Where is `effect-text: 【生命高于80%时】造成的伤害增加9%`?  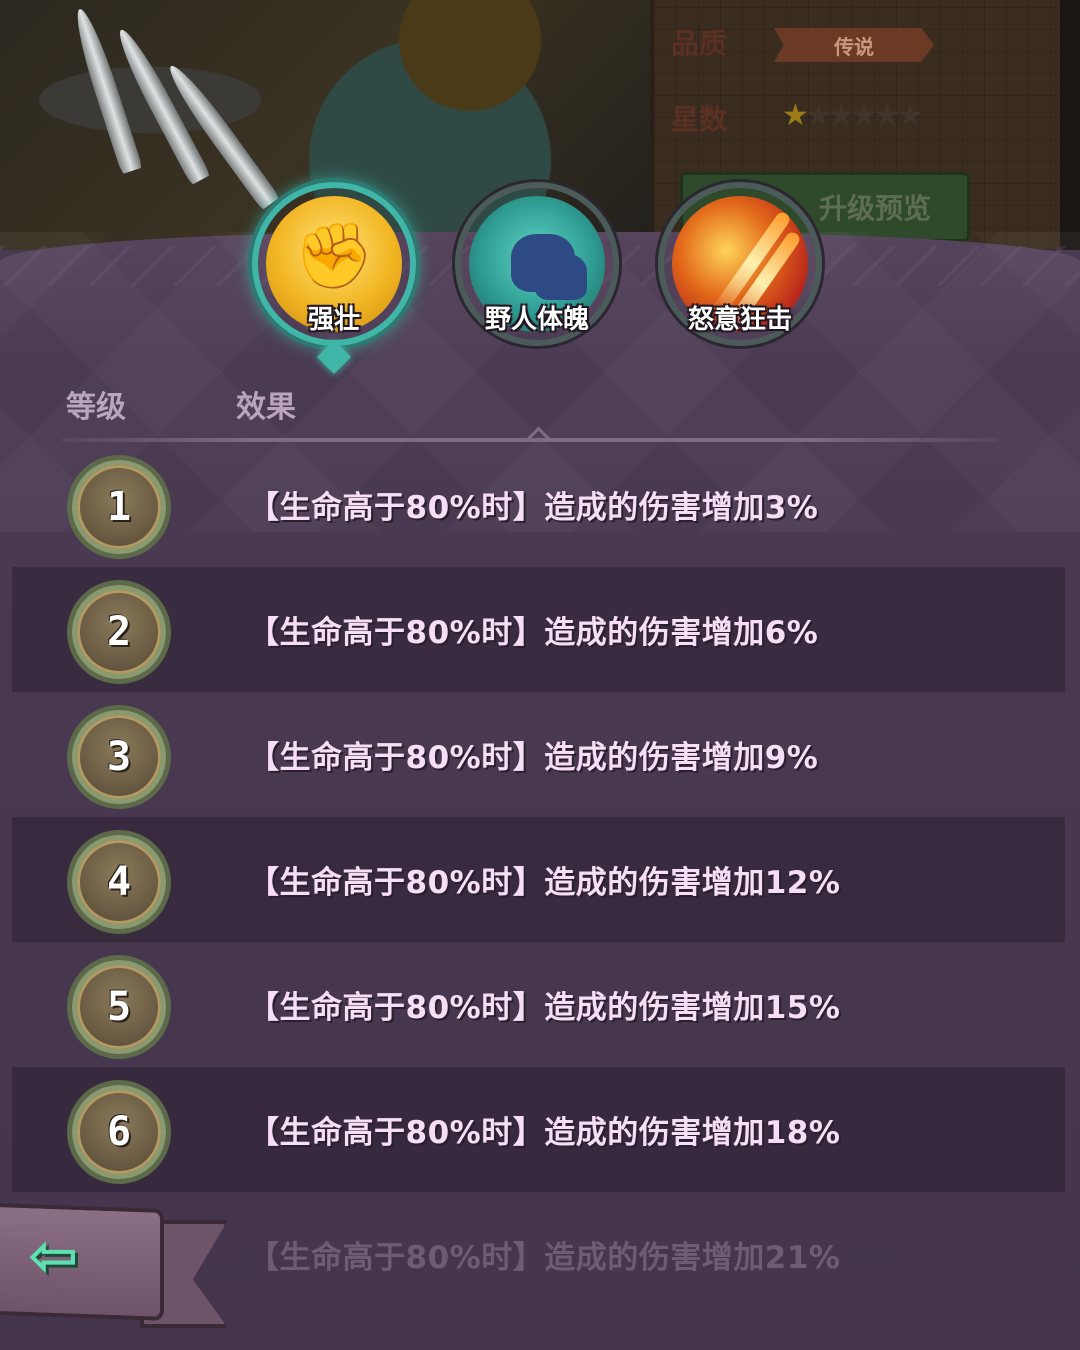 effect-text: 【生命高于80%时】造成的伤害增加9% is located at coordinates (533, 758).